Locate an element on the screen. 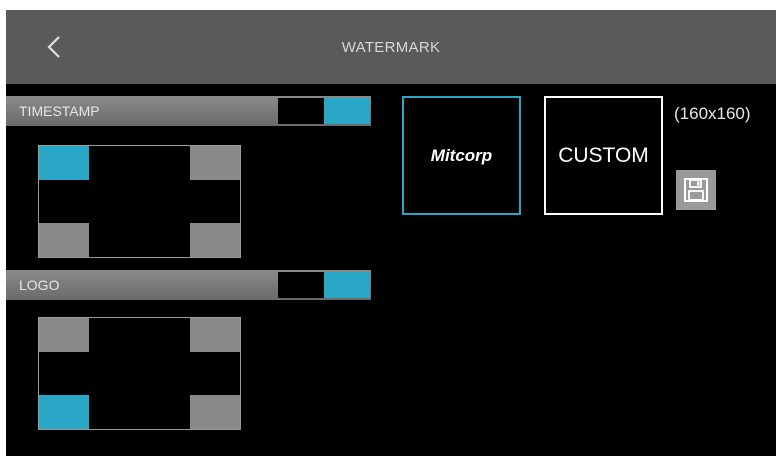 The image size is (778, 462). custom-label: CUSTOM is located at coordinates (603, 155).